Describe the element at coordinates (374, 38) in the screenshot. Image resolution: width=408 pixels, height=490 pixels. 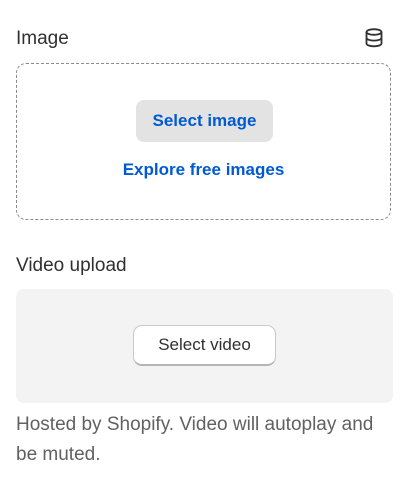
I see `database-icon` at that location.